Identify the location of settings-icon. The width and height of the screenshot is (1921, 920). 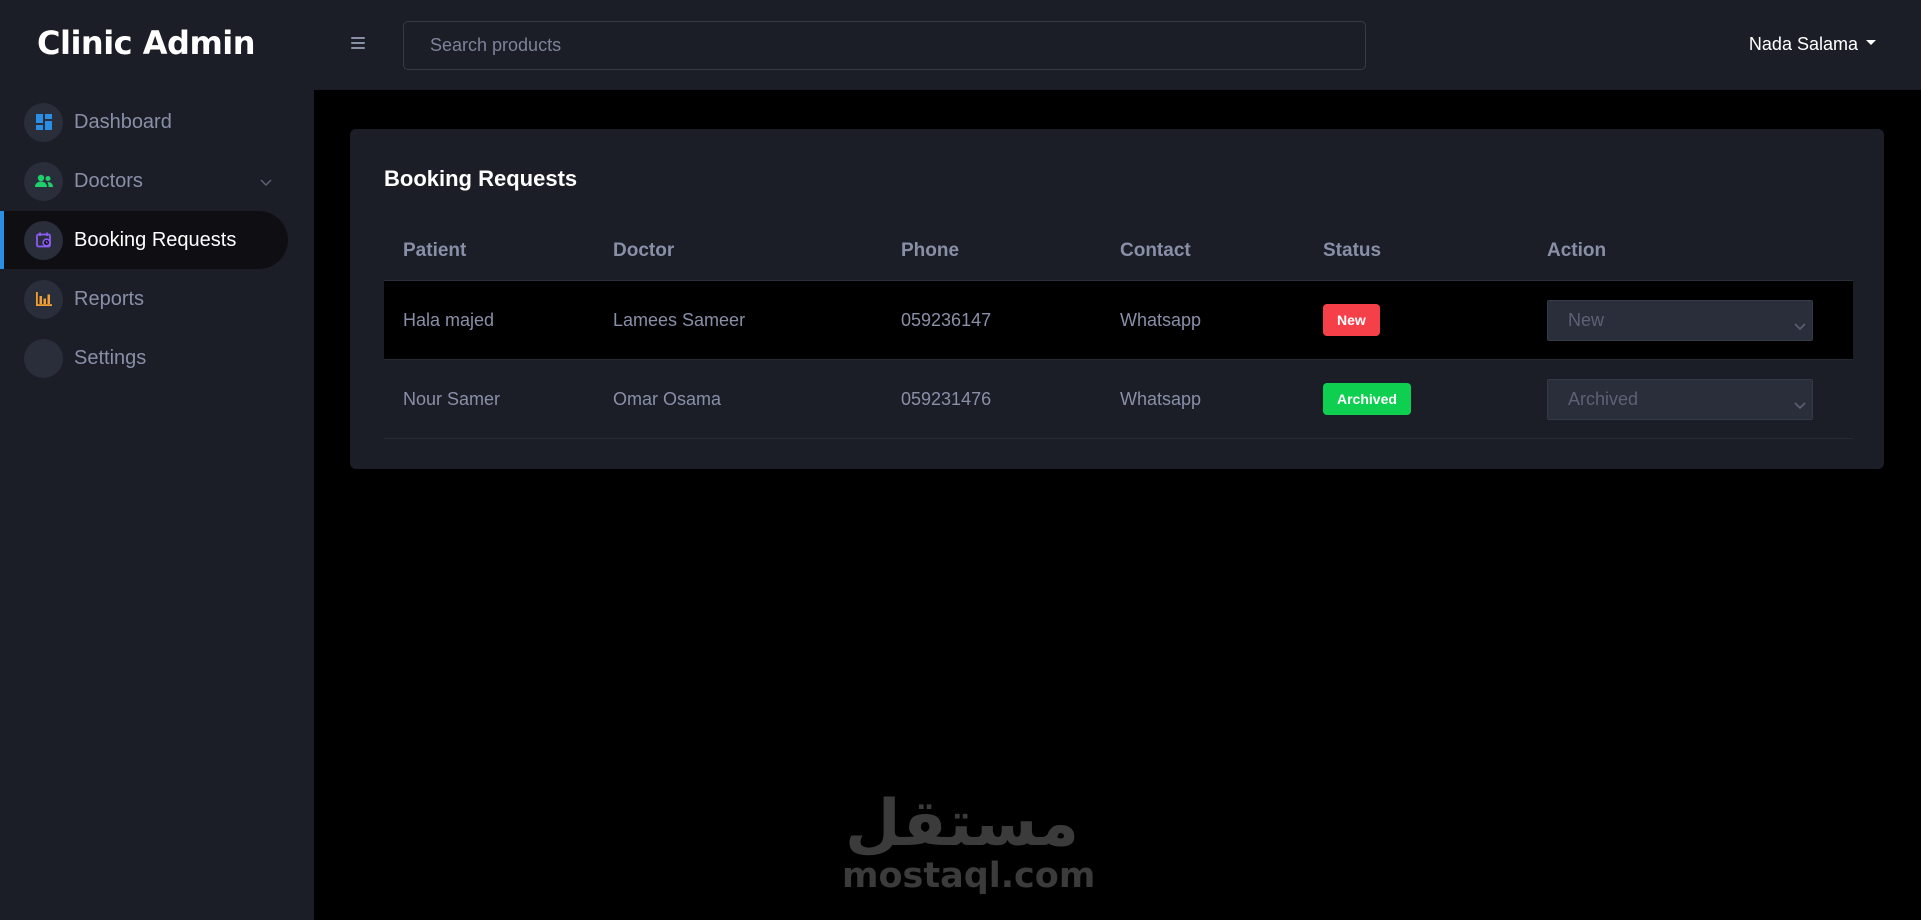
(43, 358).